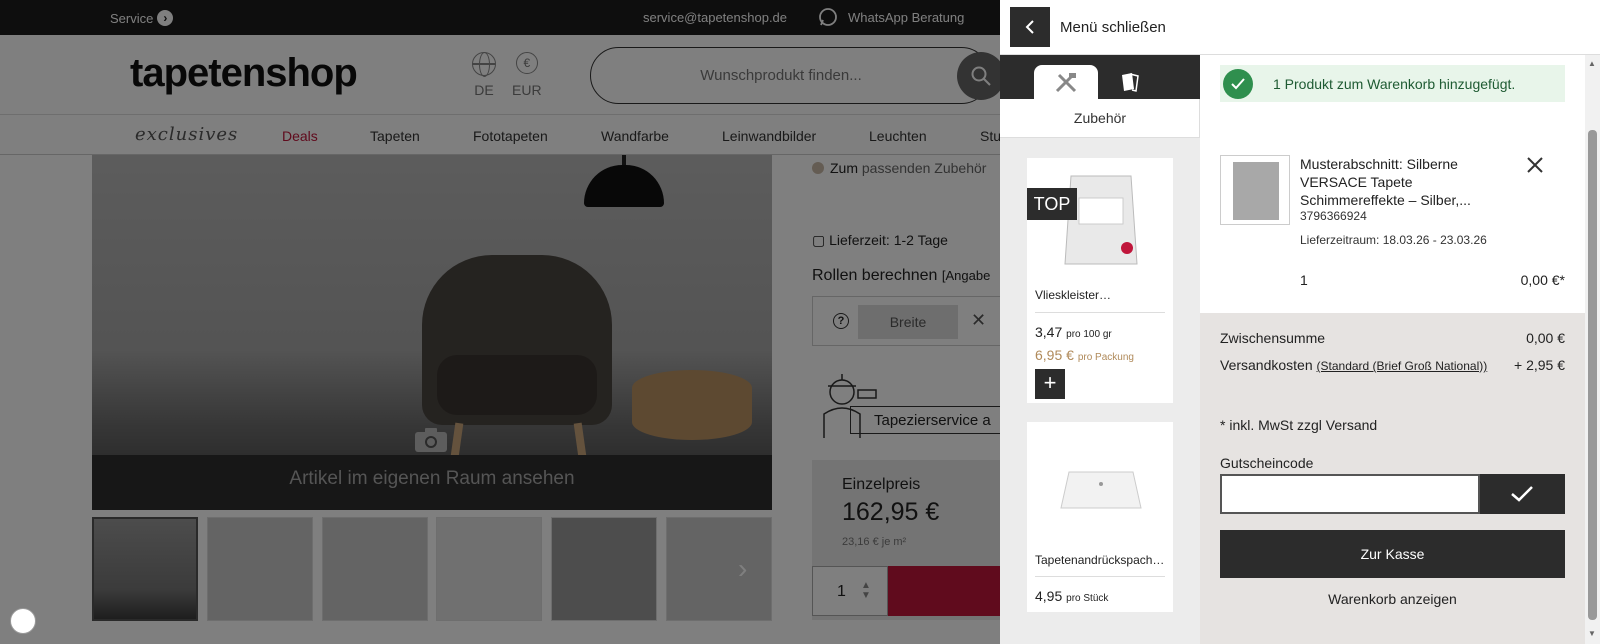 This screenshot has height=644, width=1600. What do you see at coordinates (23, 621) in the screenshot?
I see `fingerprint-icon` at bounding box center [23, 621].